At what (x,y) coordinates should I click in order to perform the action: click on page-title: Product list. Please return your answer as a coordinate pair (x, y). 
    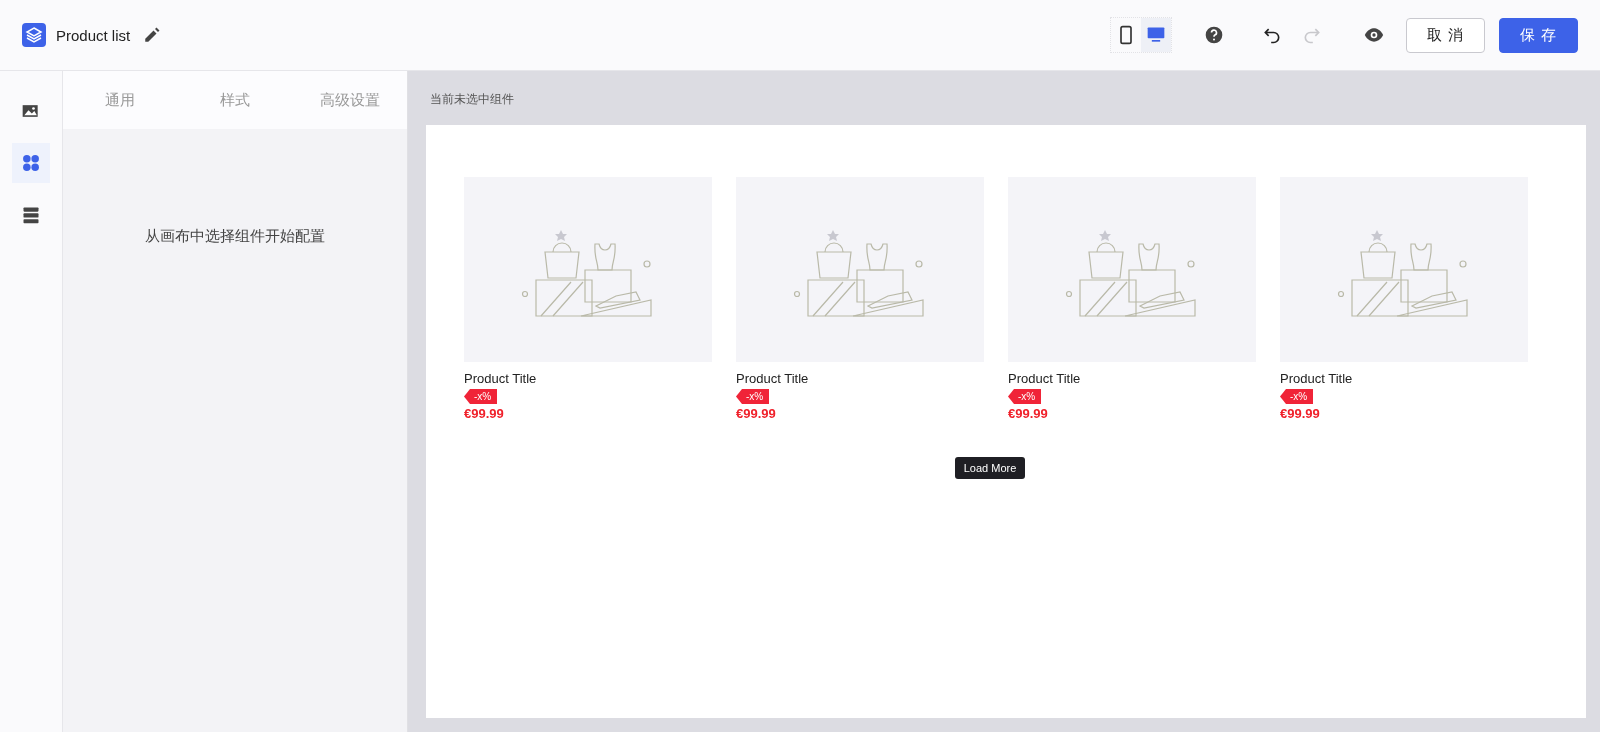
    Looking at the image, I should click on (93, 35).